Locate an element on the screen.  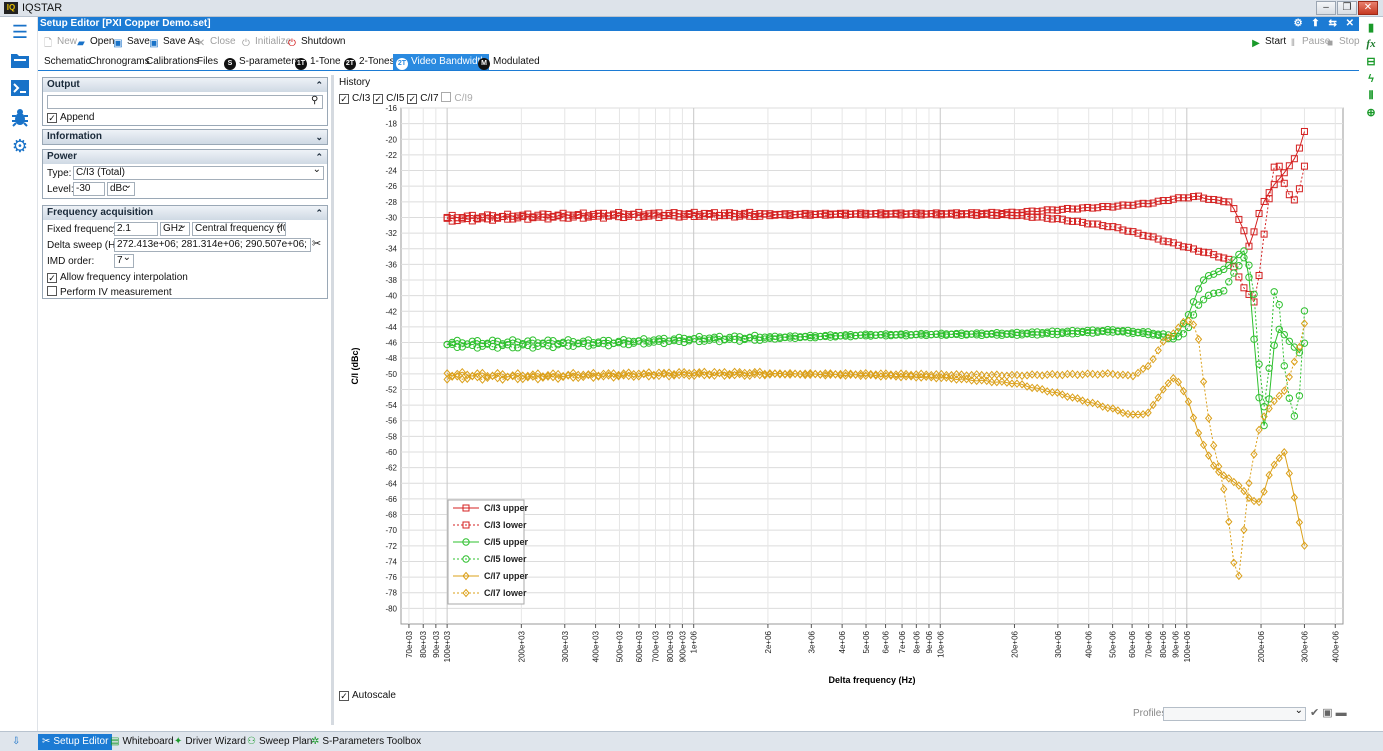
editor-window-tools: ⚙ ⬆ ⇆ ✕ is located at coordinates (1325, 24).